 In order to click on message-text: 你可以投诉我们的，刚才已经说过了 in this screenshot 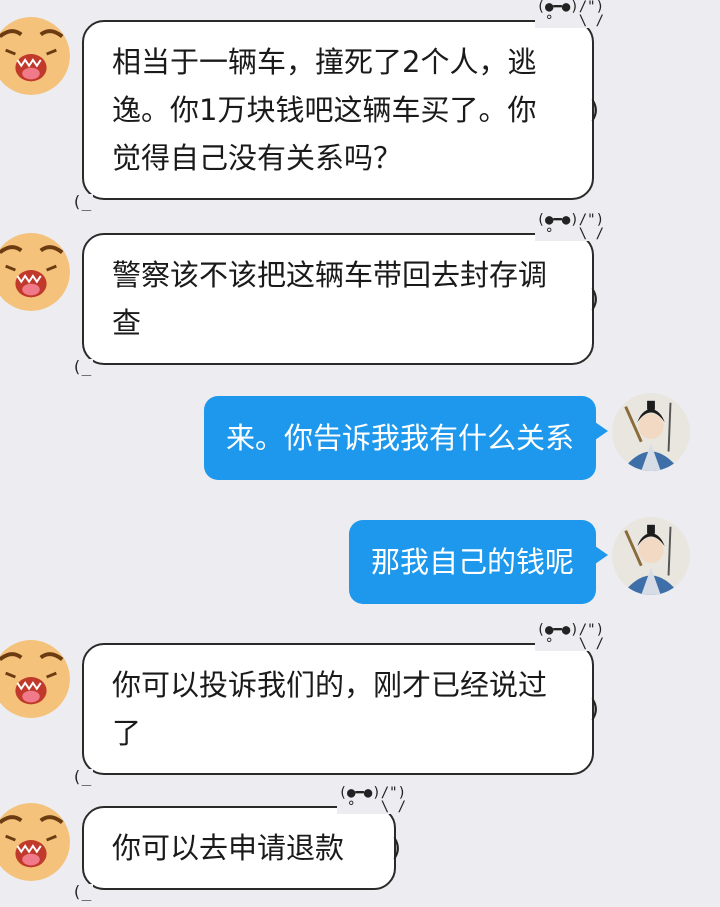, I will do `click(330, 709)`.